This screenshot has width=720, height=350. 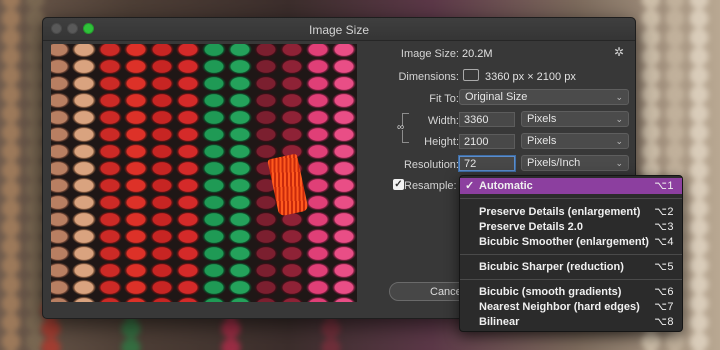 What do you see at coordinates (664, 322) in the screenshot?
I see `menu-item-shortcut: ⌥8` at bounding box center [664, 322].